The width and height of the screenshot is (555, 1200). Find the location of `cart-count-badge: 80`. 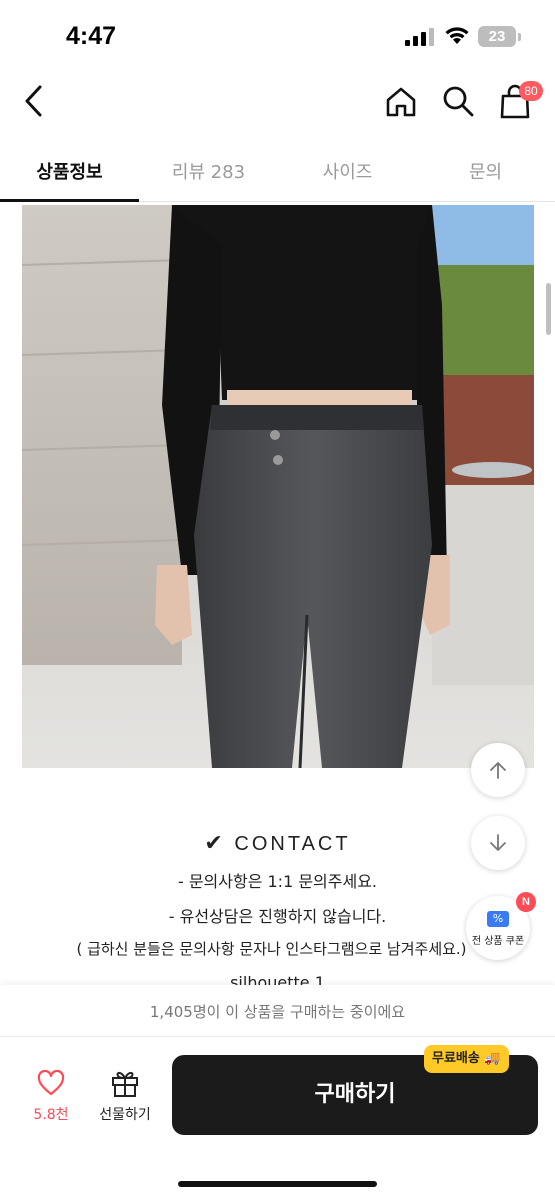

cart-count-badge: 80 is located at coordinates (531, 91).